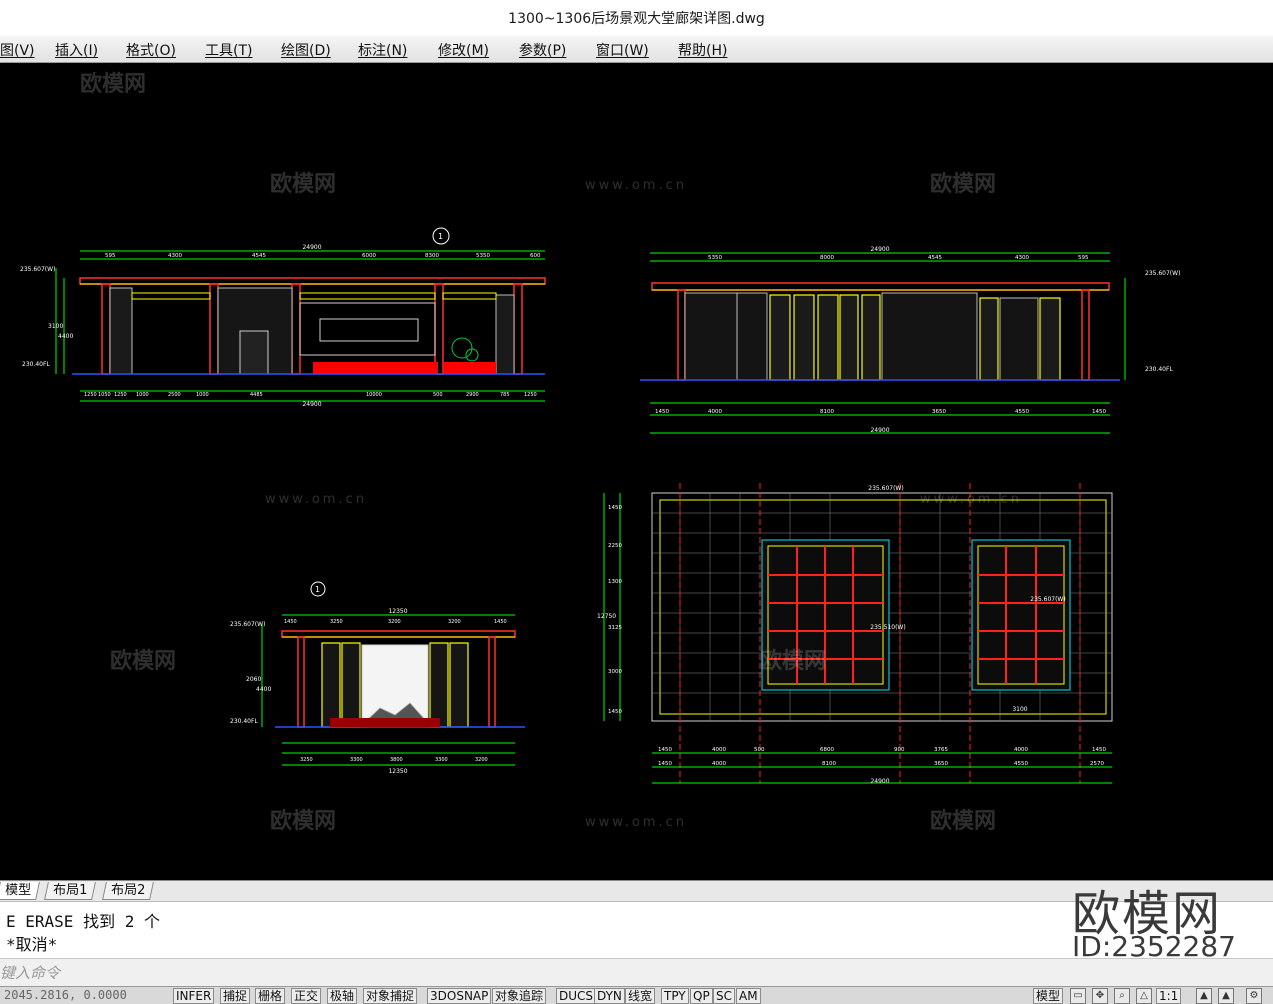  What do you see at coordinates (879, 430) in the screenshot?
I see `elev2-total-dim-bottom: 24900` at bounding box center [879, 430].